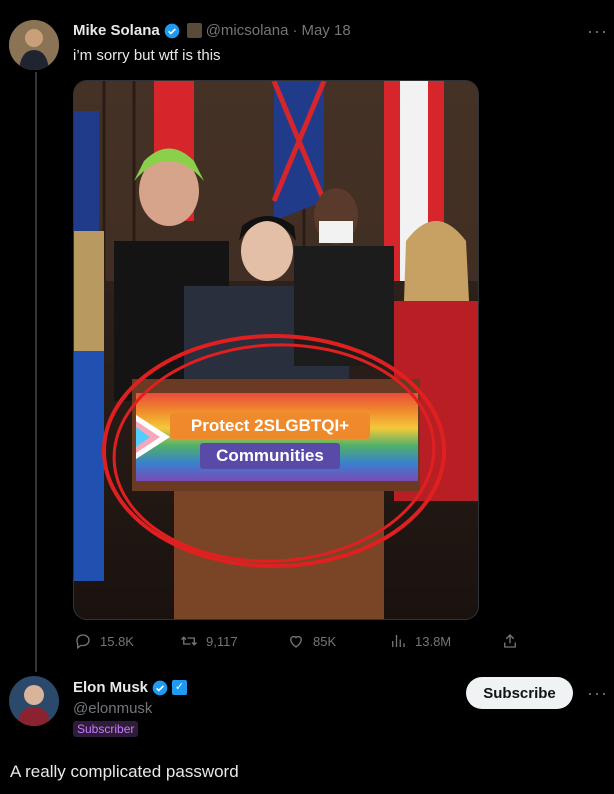  What do you see at coordinates (180, 687) in the screenshot?
I see `x-affiliate-icon: ✓` at bounding box center [180, 687].